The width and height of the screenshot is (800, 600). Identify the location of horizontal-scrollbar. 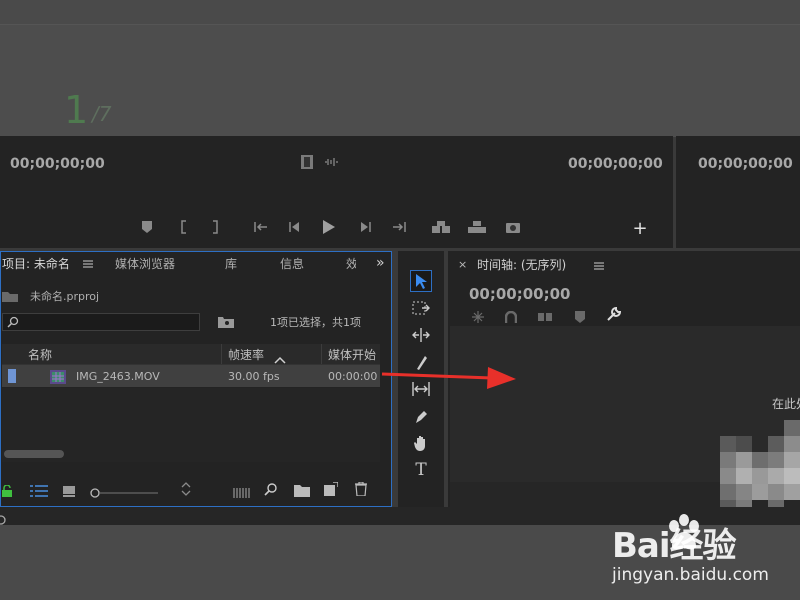
(34, 454).